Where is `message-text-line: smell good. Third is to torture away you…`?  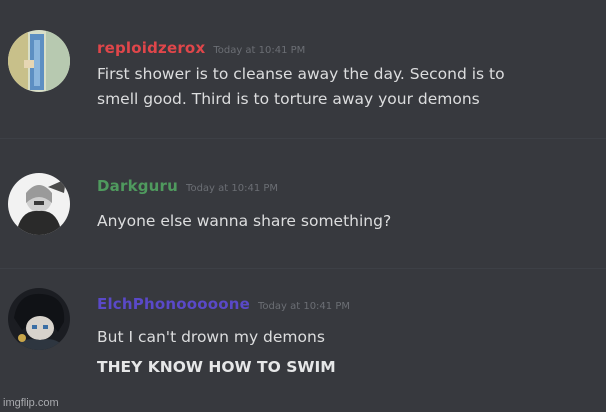
message-text-line: smell good. Third is to torture away you… is located at coordinates (288, 99).